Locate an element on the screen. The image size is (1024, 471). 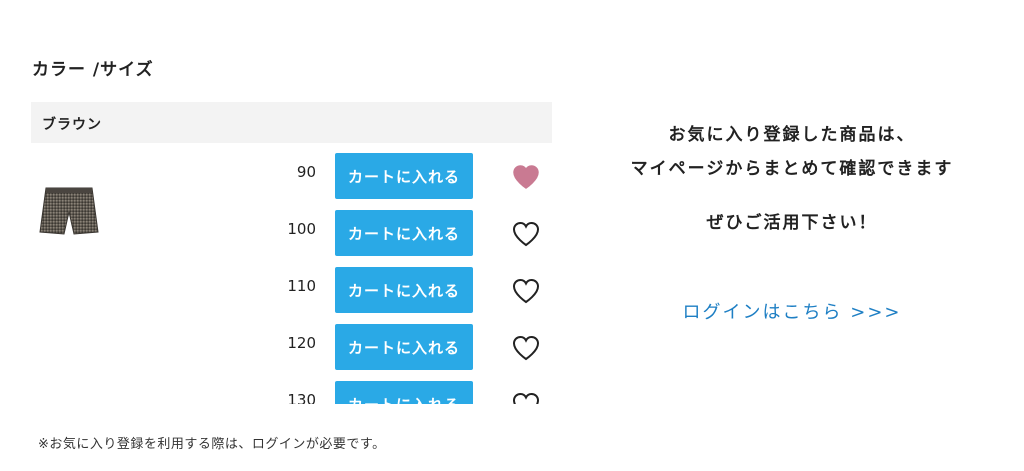
size-label: 120 is located at coordinates (301, 343).